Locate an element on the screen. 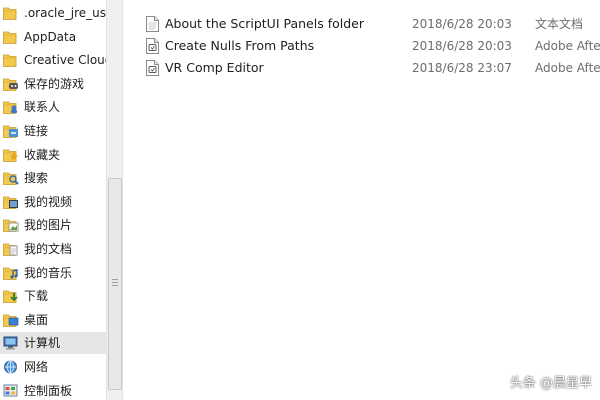  nav-item-label: AppData is located at coordinates (50, 36).